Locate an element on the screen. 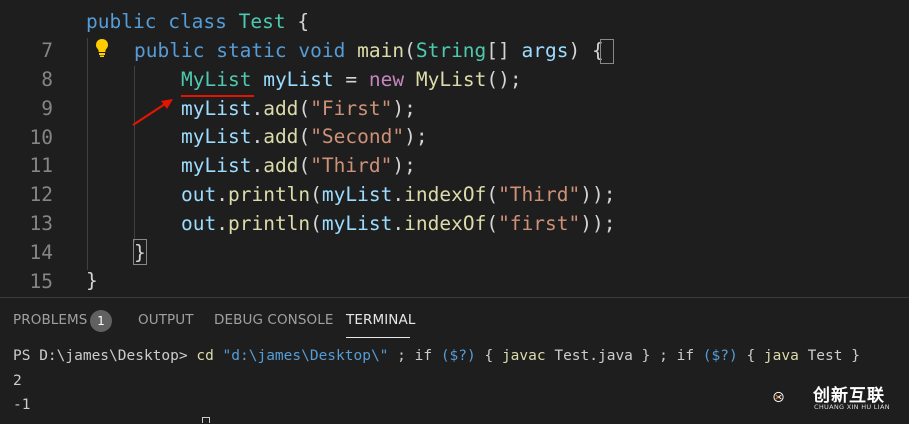  code-line: 14 out.println(myList.indexOf("first")); is located at coordinates (454, 236).